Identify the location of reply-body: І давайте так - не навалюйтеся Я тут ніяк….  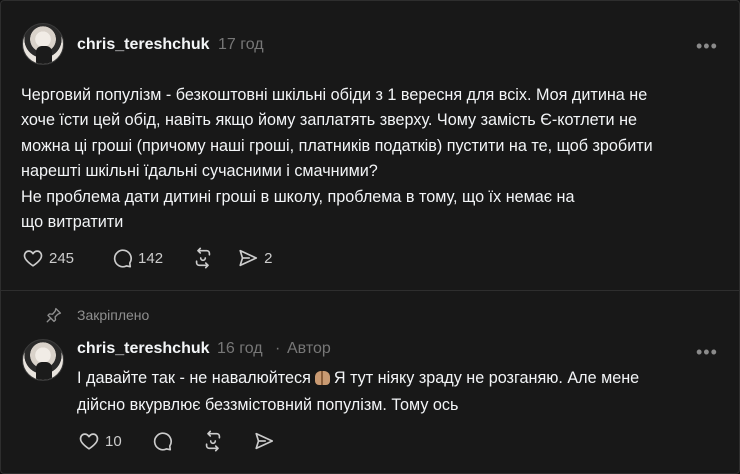
(397, 392).